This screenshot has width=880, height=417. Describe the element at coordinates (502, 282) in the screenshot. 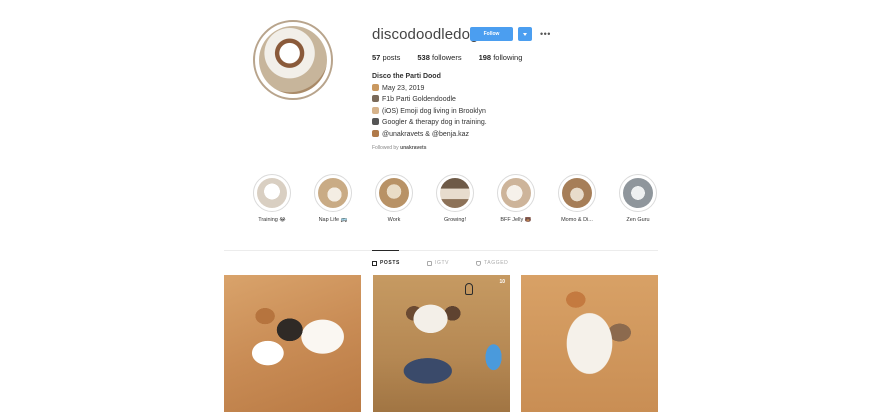

I see `post-badge: 10` at that location.